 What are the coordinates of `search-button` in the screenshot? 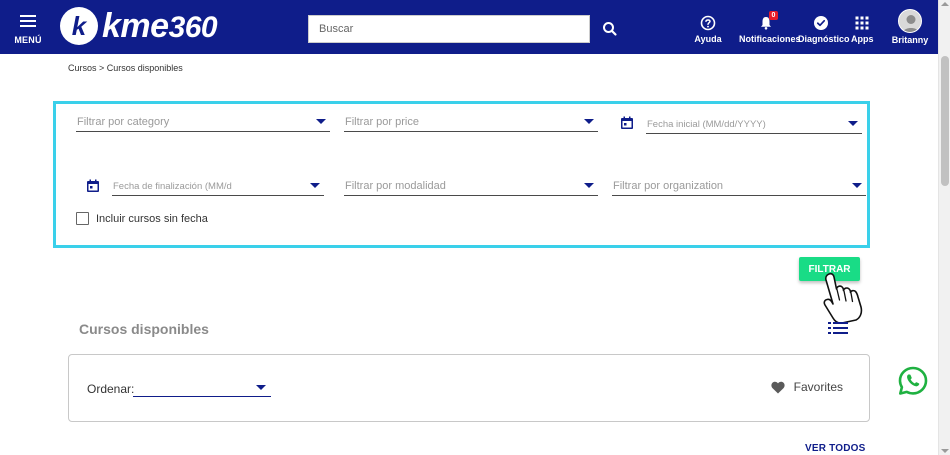 It's located at (610, 29).